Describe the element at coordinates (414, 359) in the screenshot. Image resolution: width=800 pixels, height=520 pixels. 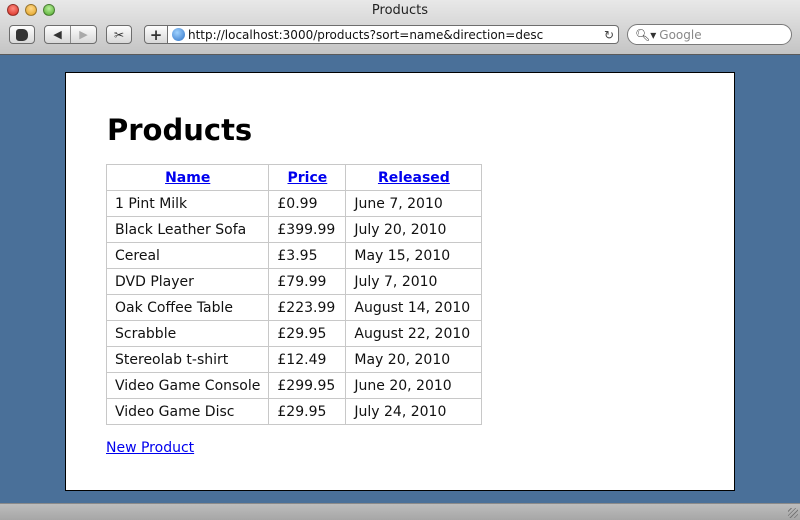
I see `cell-released: May 20, 2010` at that location.